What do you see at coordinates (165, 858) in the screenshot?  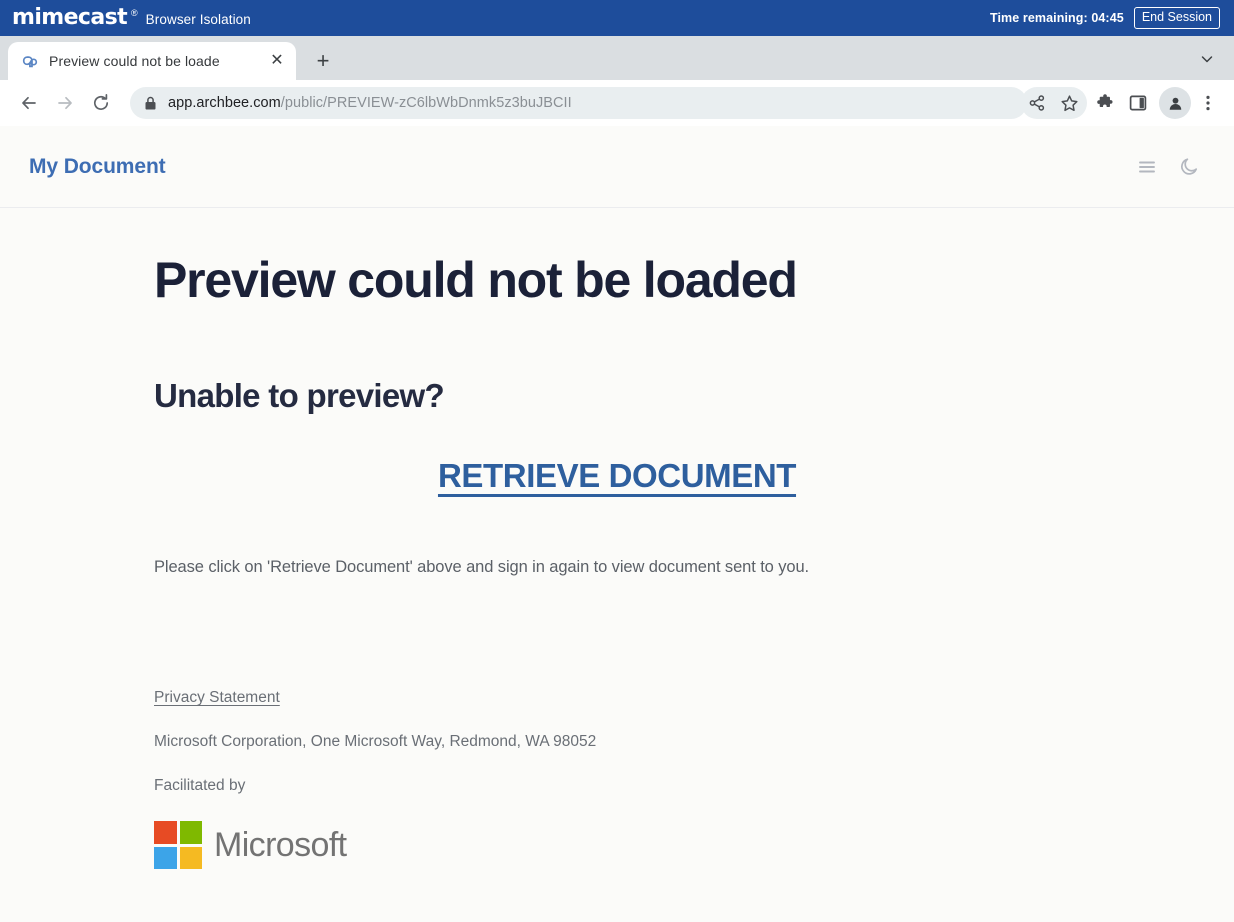 I see `ms-square-bottom-left` at bounding box center [165, 858].